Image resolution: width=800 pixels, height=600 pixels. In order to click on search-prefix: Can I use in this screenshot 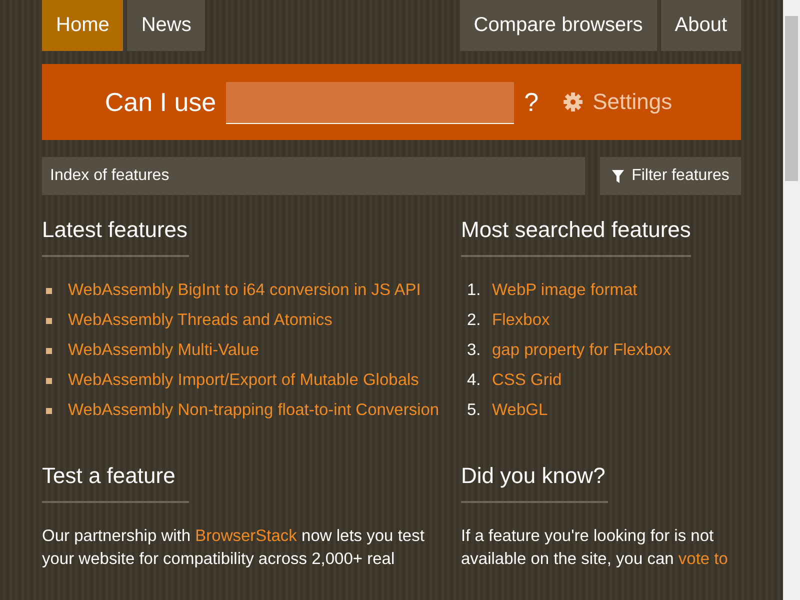, I will do `click(160, 102)`.